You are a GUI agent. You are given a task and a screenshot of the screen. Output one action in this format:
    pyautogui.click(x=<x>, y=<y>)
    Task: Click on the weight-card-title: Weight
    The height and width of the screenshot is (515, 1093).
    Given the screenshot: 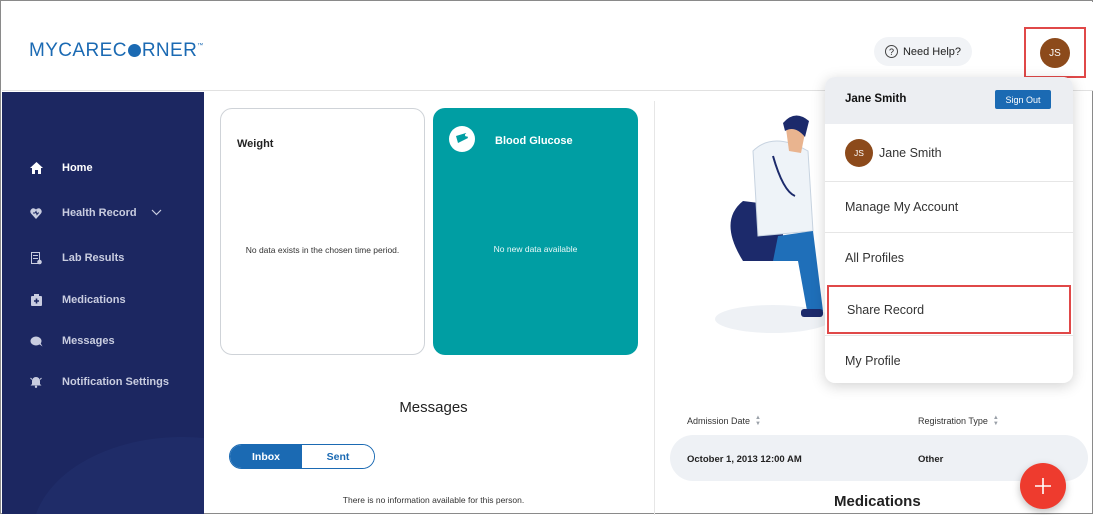 What is the action you would take?
    pyautogui.click(x=255, y=144)
    